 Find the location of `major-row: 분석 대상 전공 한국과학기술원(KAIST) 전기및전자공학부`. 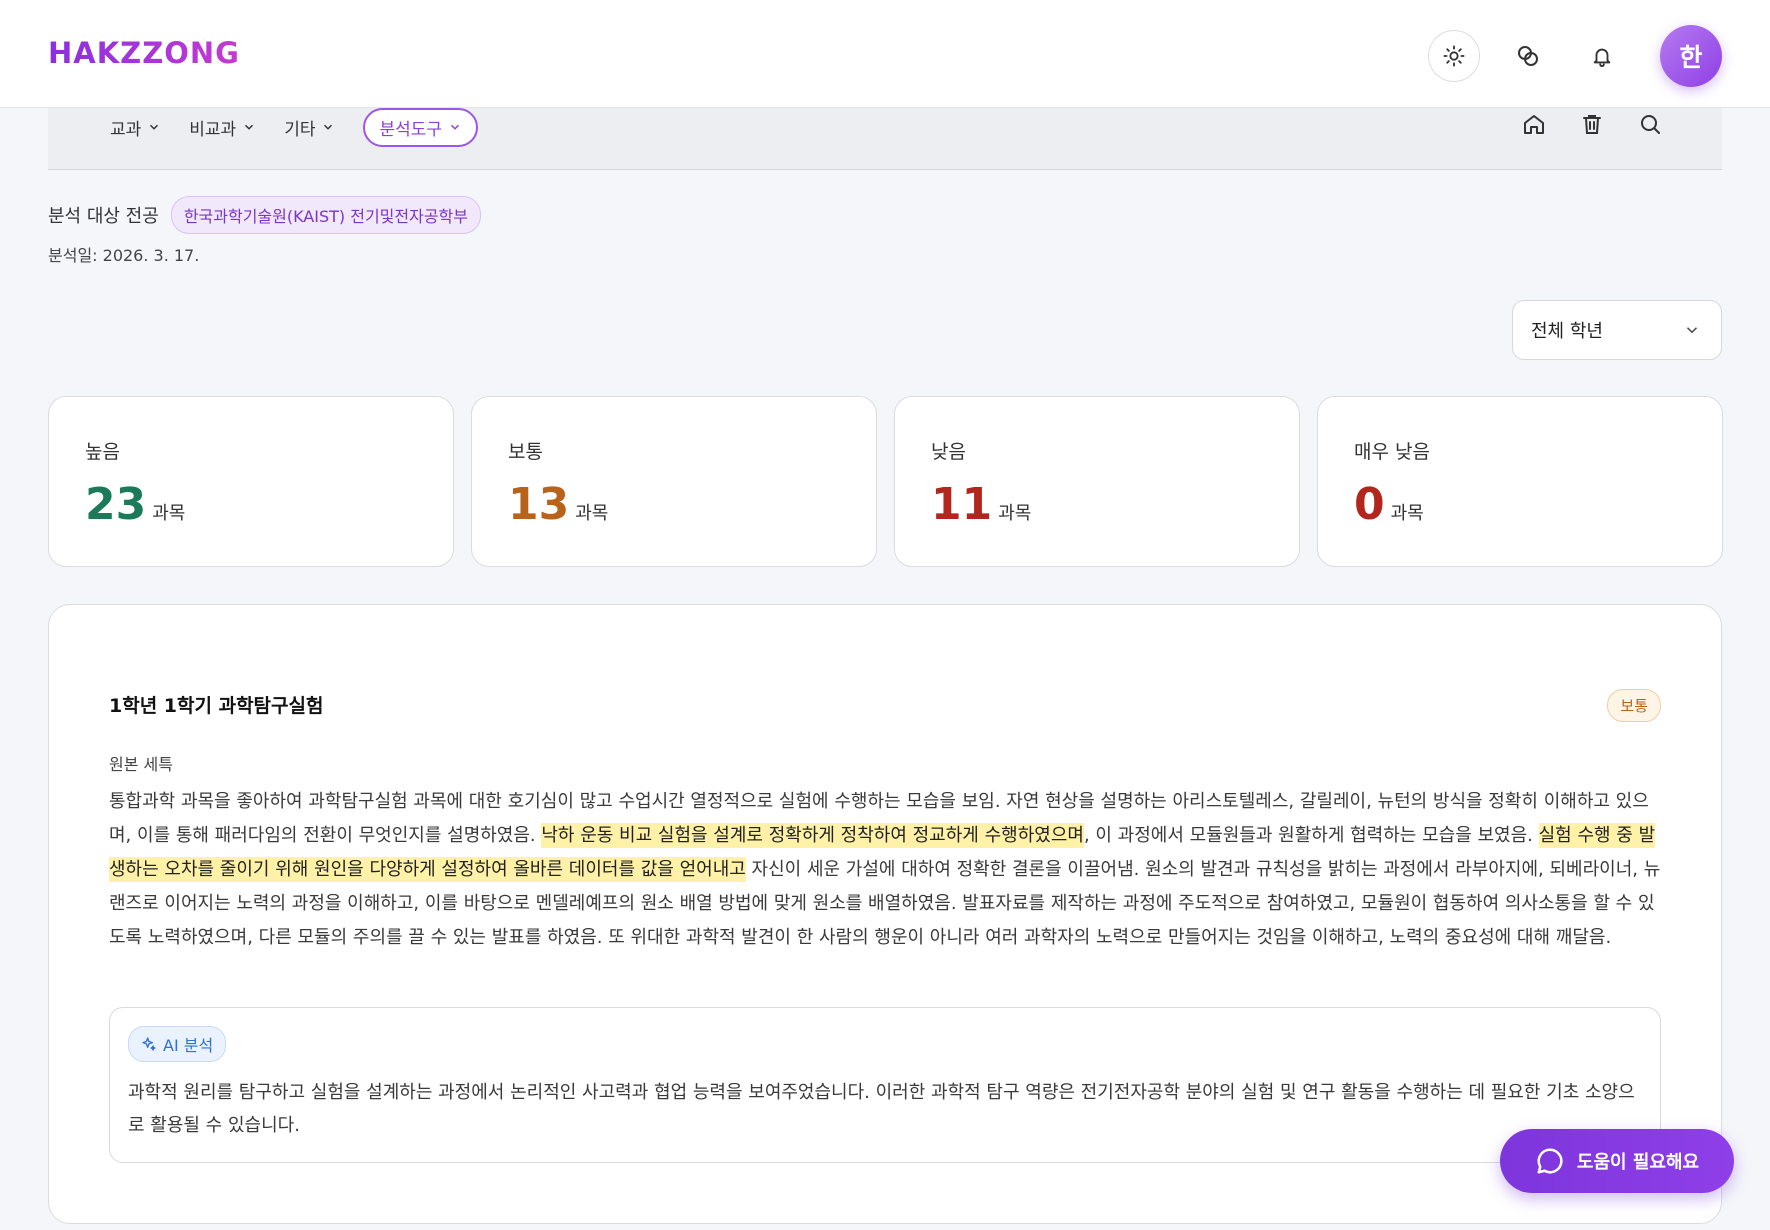

major-row: 분석 대상 전공 한국과학기술원(KAIST) 전기및전자공학부 is located at coordinates (264, 215).